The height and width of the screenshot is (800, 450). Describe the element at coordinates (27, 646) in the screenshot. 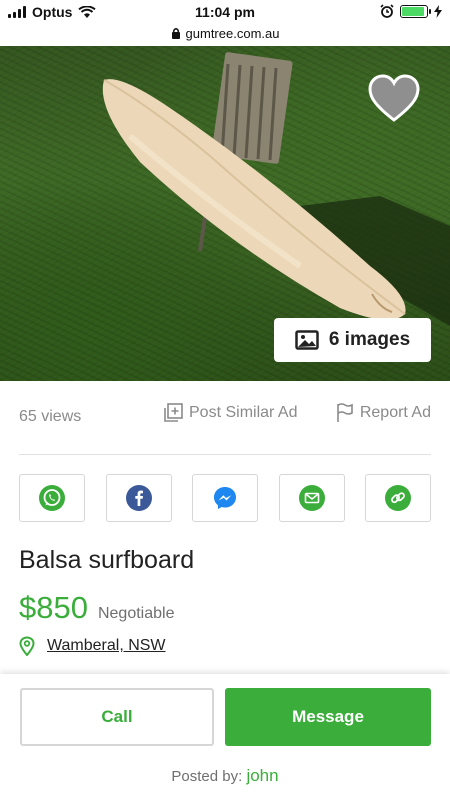

I see `location-pin-icon` at that location.